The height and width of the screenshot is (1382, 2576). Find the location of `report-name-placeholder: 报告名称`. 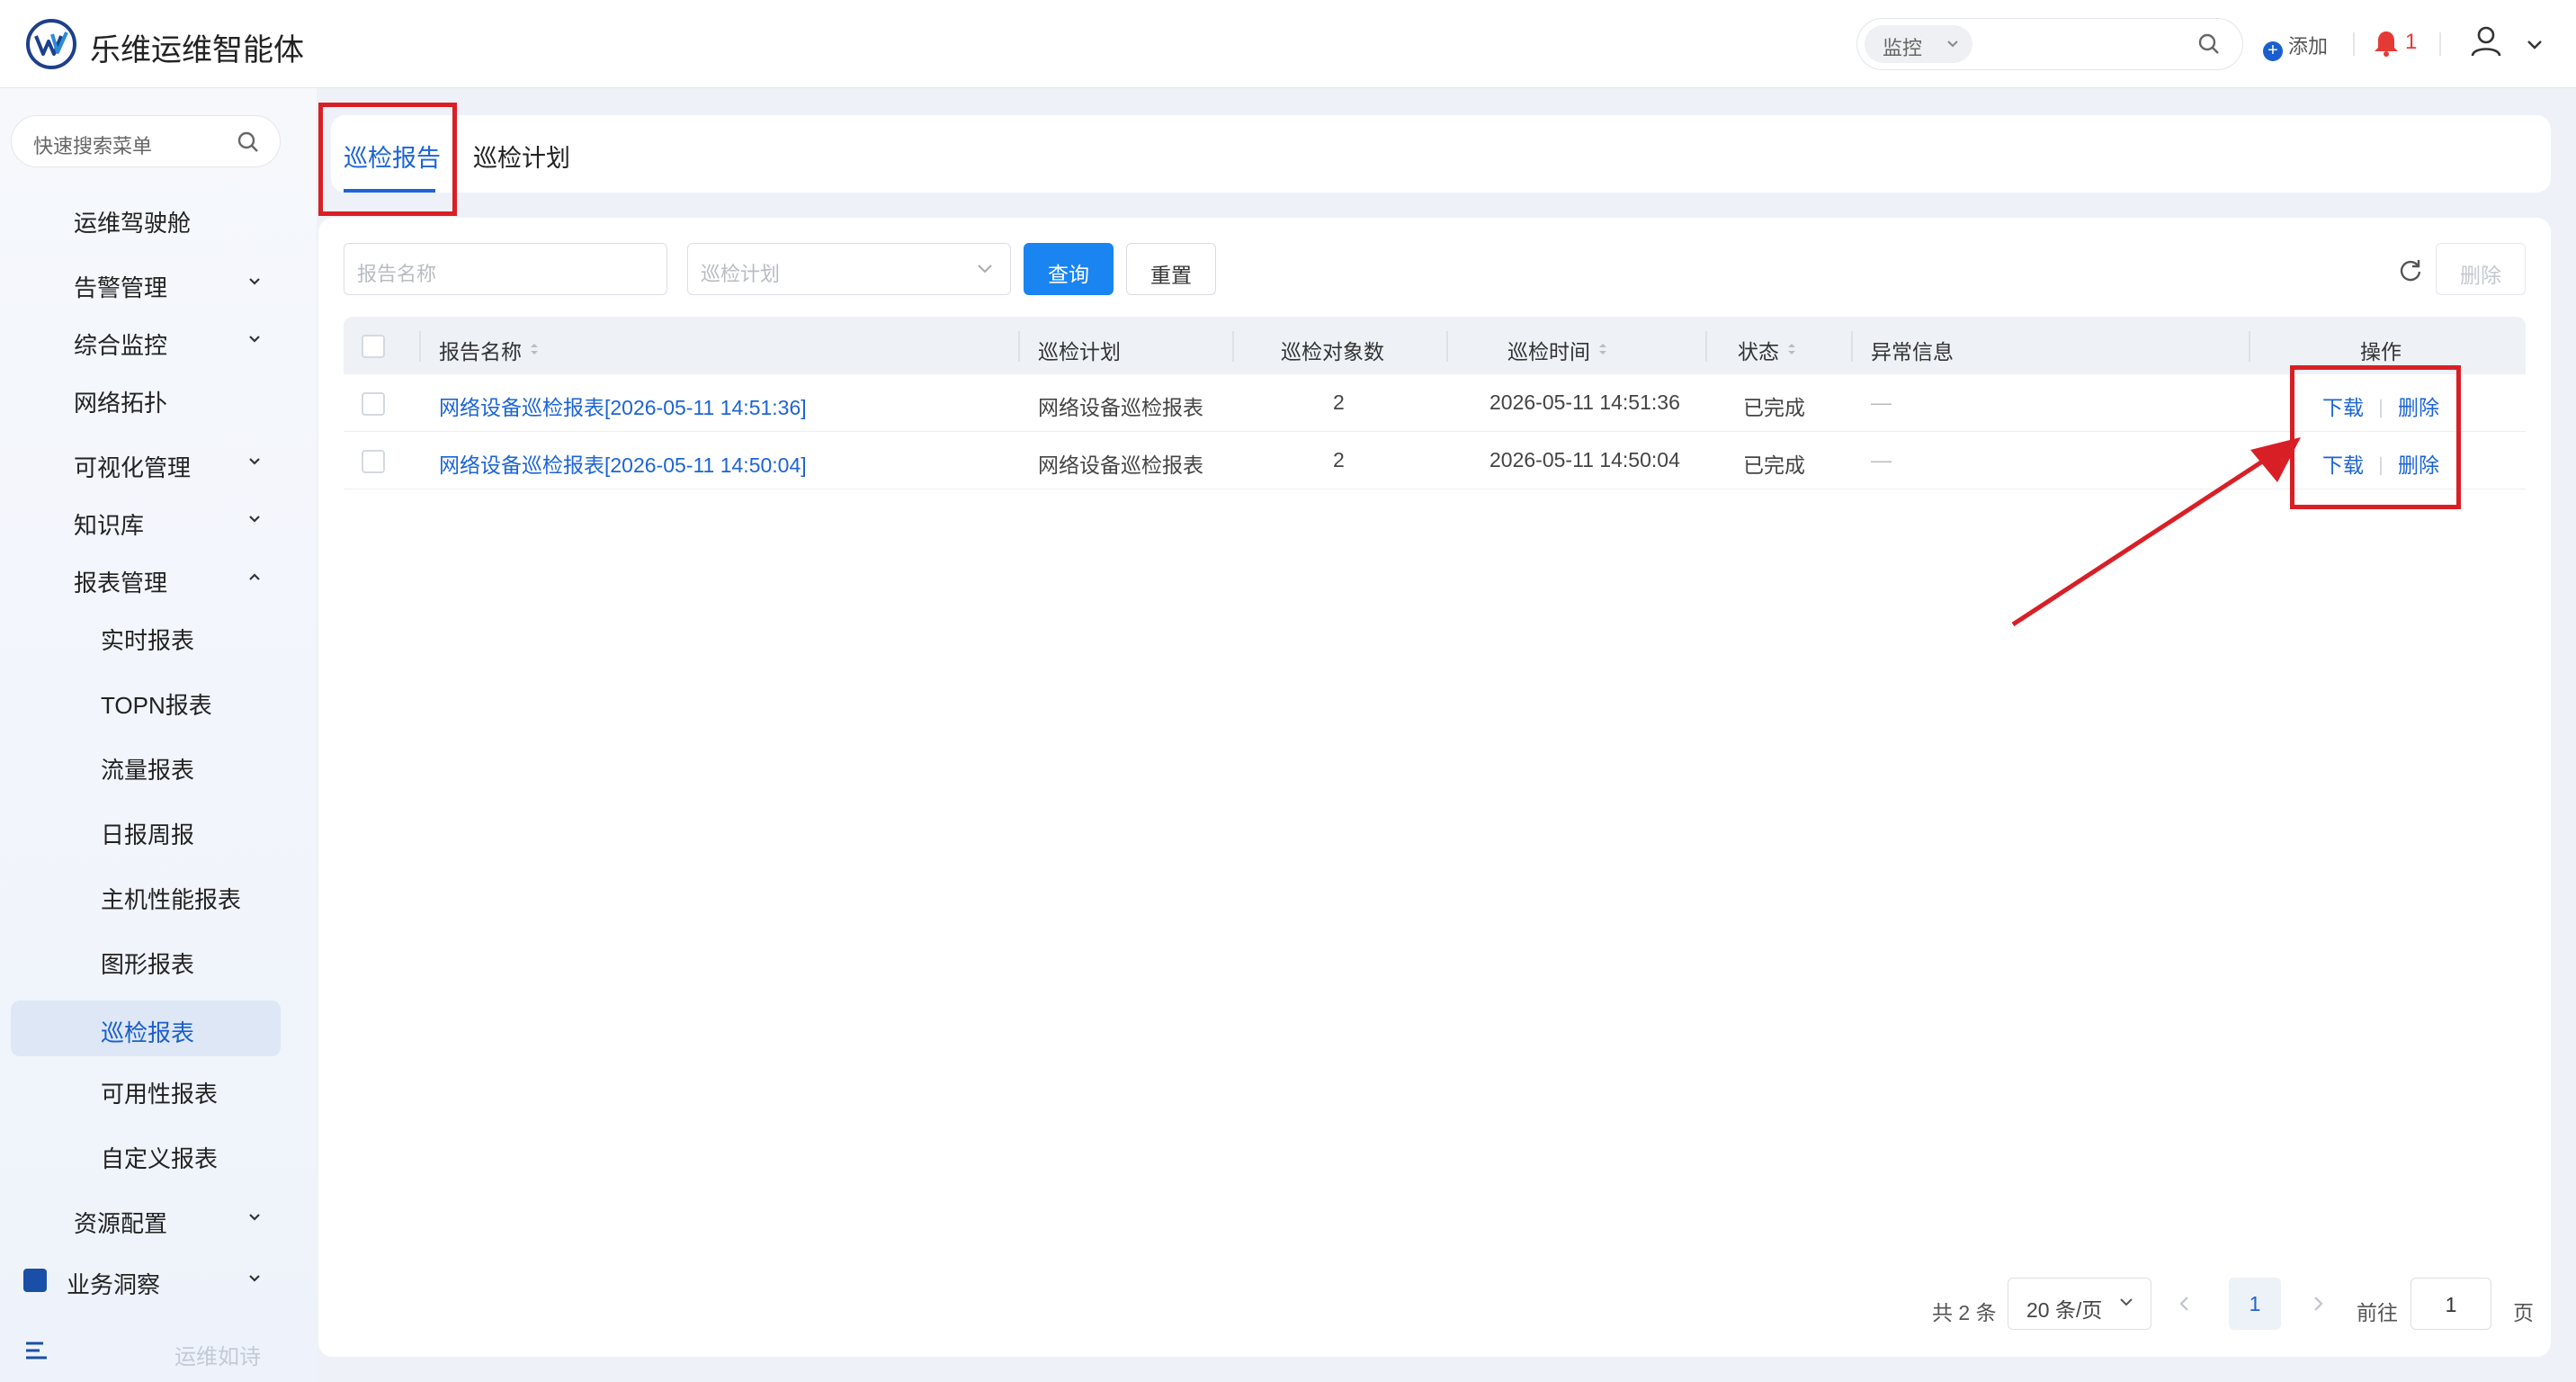

report-name-placeholder: 报告名称 is located at coordinates (397, 274).